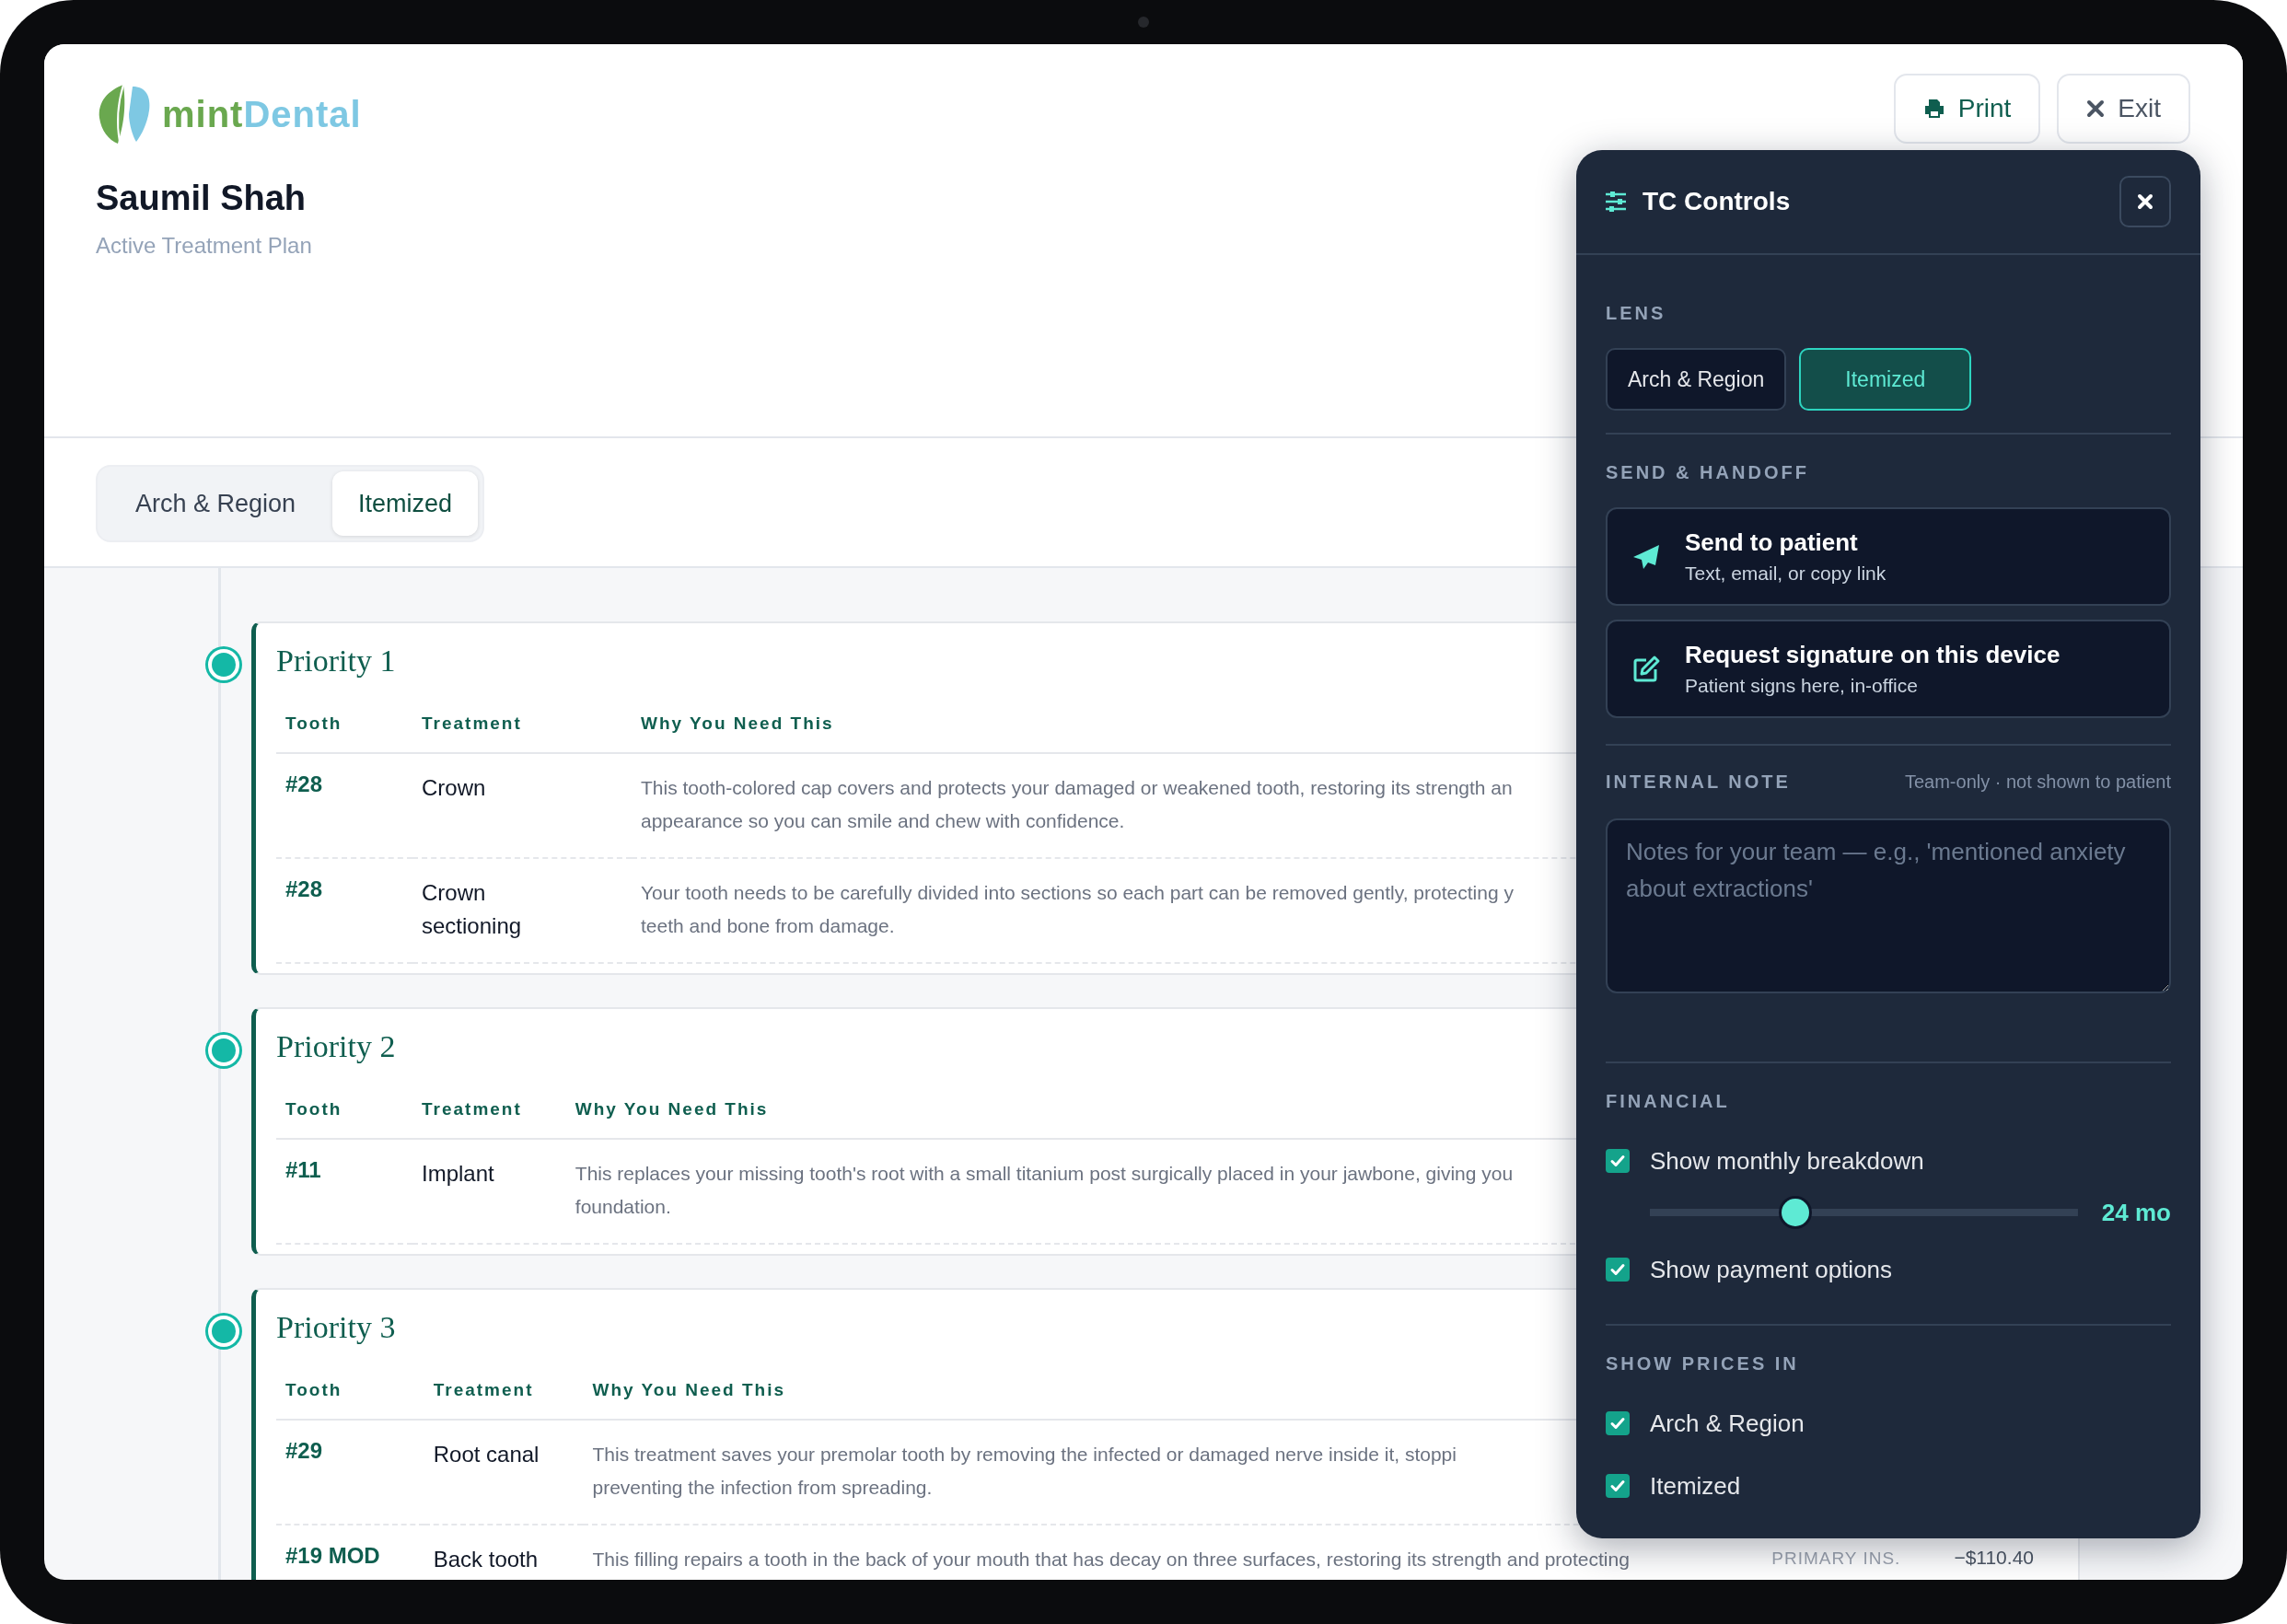 This screenshot has width=2287, height=1624. What do you see at coordinates (336, 661) in the screenshot?
I see `priority-title: Priority 1` at bounding box center [336, 661].